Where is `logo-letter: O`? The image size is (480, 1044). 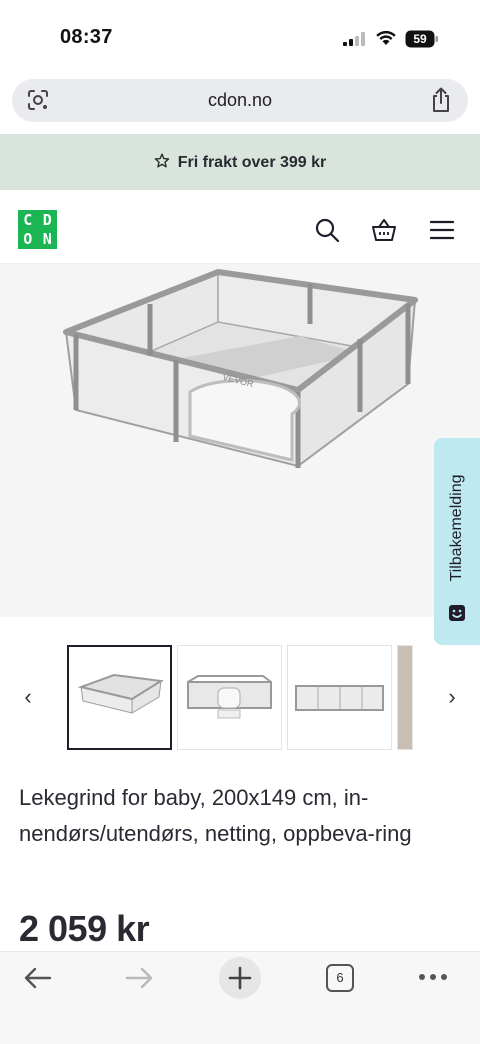
logo-letter: O is located at coordinates (28, 239).